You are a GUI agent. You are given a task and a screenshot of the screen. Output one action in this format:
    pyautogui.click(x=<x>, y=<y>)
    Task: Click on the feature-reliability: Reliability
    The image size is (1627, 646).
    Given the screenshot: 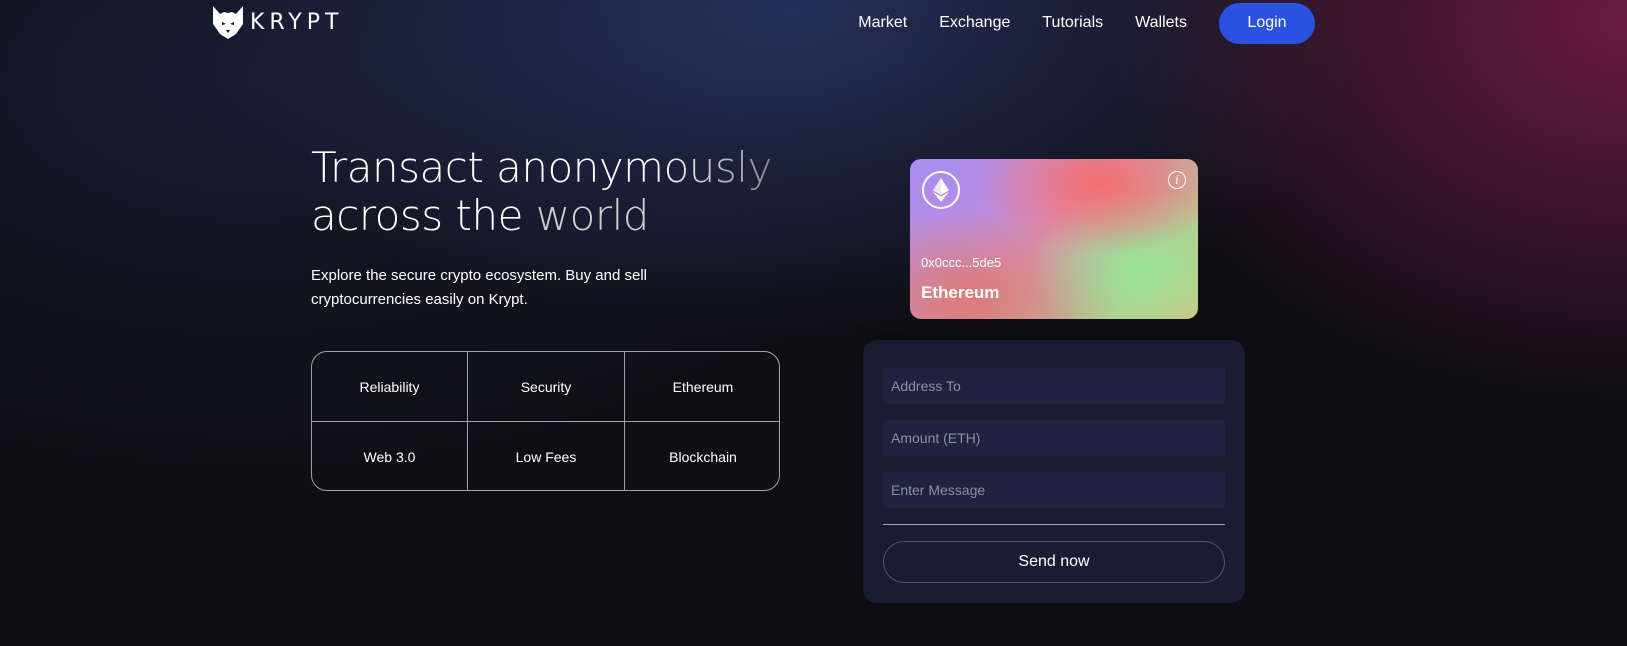 What is the action you would take?
    pyautogui.click(x=390, y=387)
    